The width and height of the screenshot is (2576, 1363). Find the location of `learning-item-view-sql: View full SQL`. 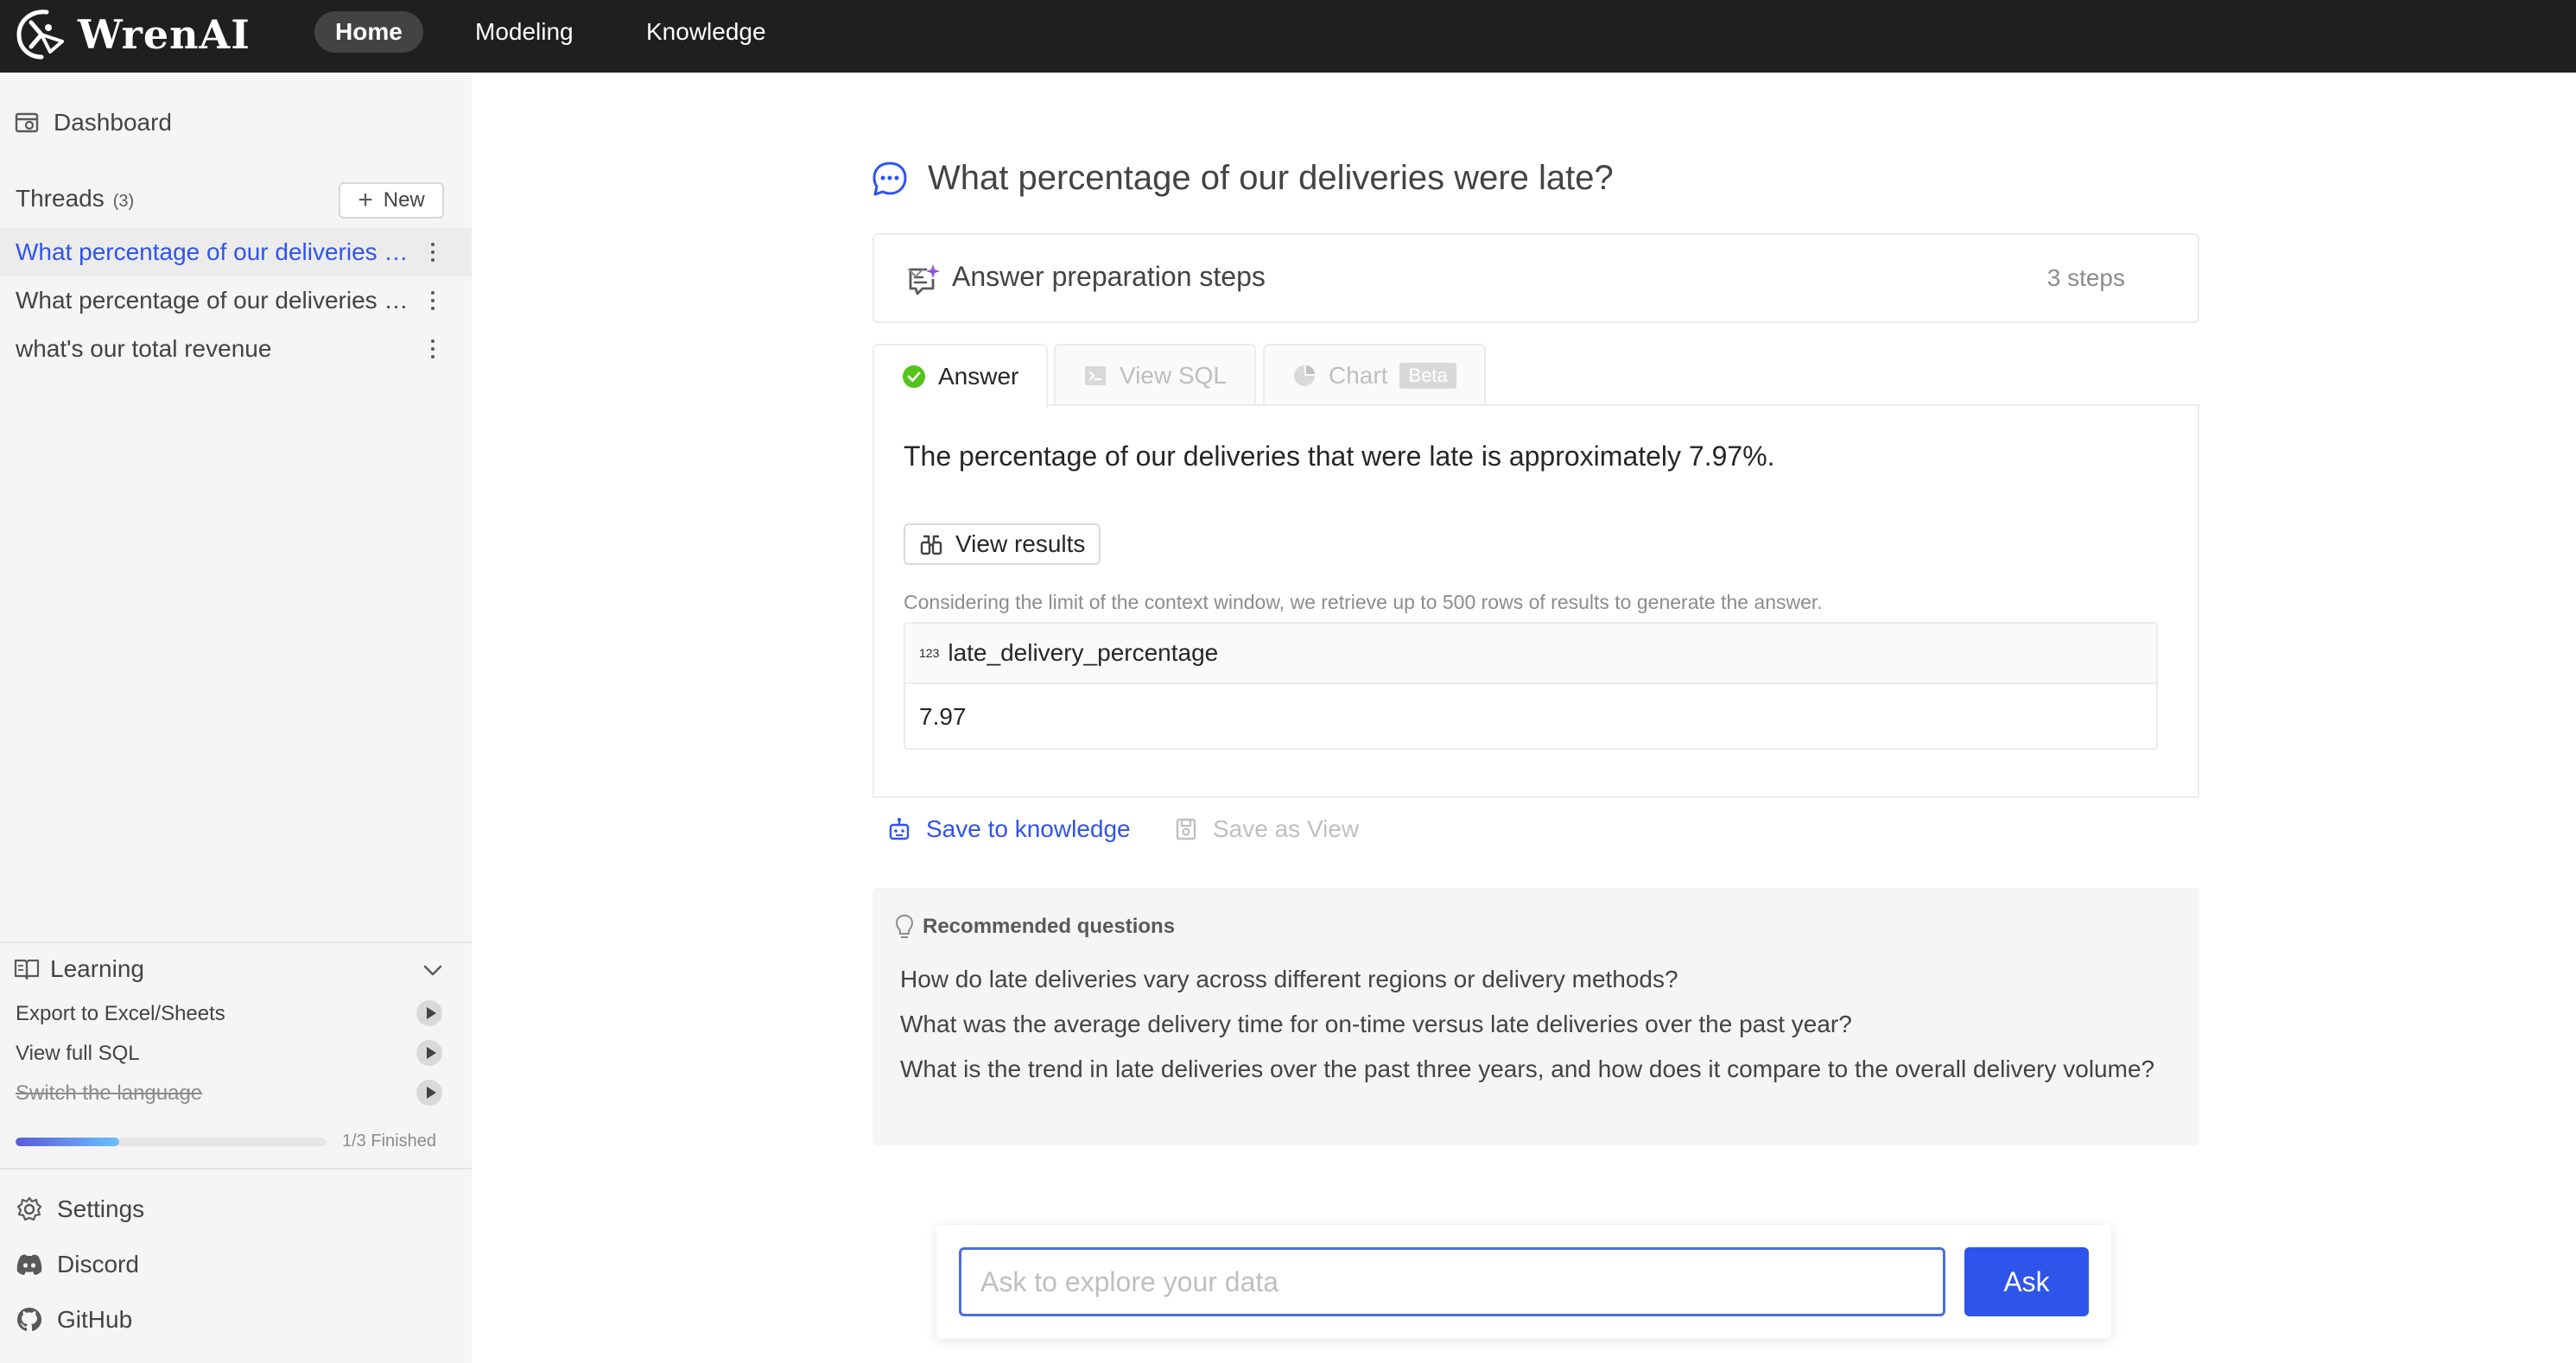

learning-item-view-sql: View full SQL is located at coordinates (78, 1054).